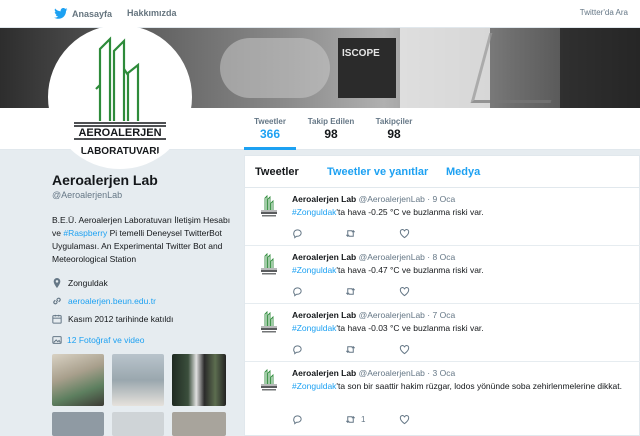 The width and height of the screenshot is (640, 436). Describe the element at coordinates (61, 13) in the screenshot. I see `twitter-bird-icon` at that location.